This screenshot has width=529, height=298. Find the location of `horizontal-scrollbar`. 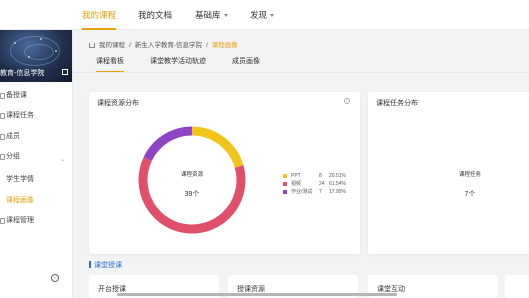

horizontal-scrollbar is located at coordinates (257, 294).